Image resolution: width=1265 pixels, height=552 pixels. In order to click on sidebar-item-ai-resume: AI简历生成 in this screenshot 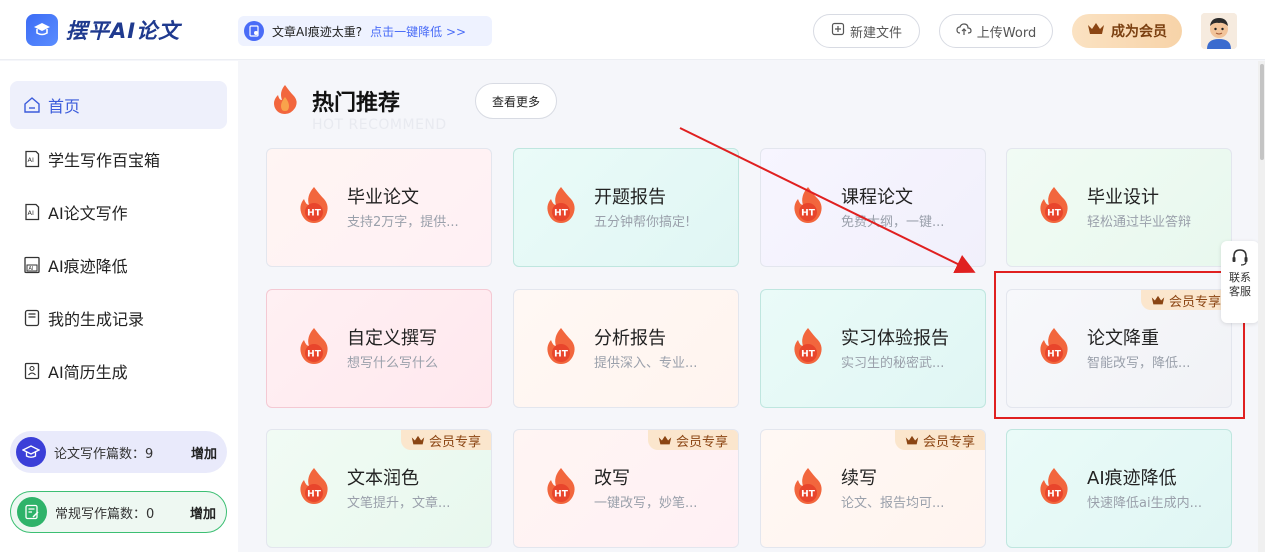, I will do `click(118, 371)`.